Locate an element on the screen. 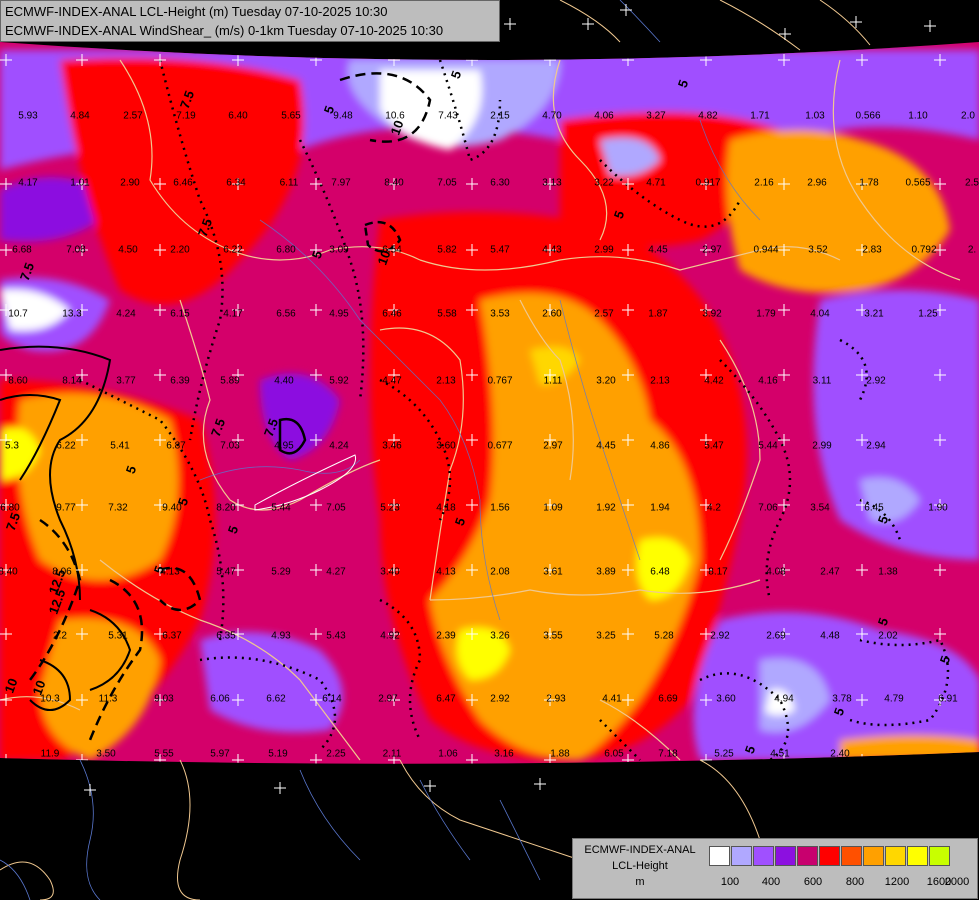 The image size is (979, 900). point-value-label: 5.3 is located at coordinates (12, 446).